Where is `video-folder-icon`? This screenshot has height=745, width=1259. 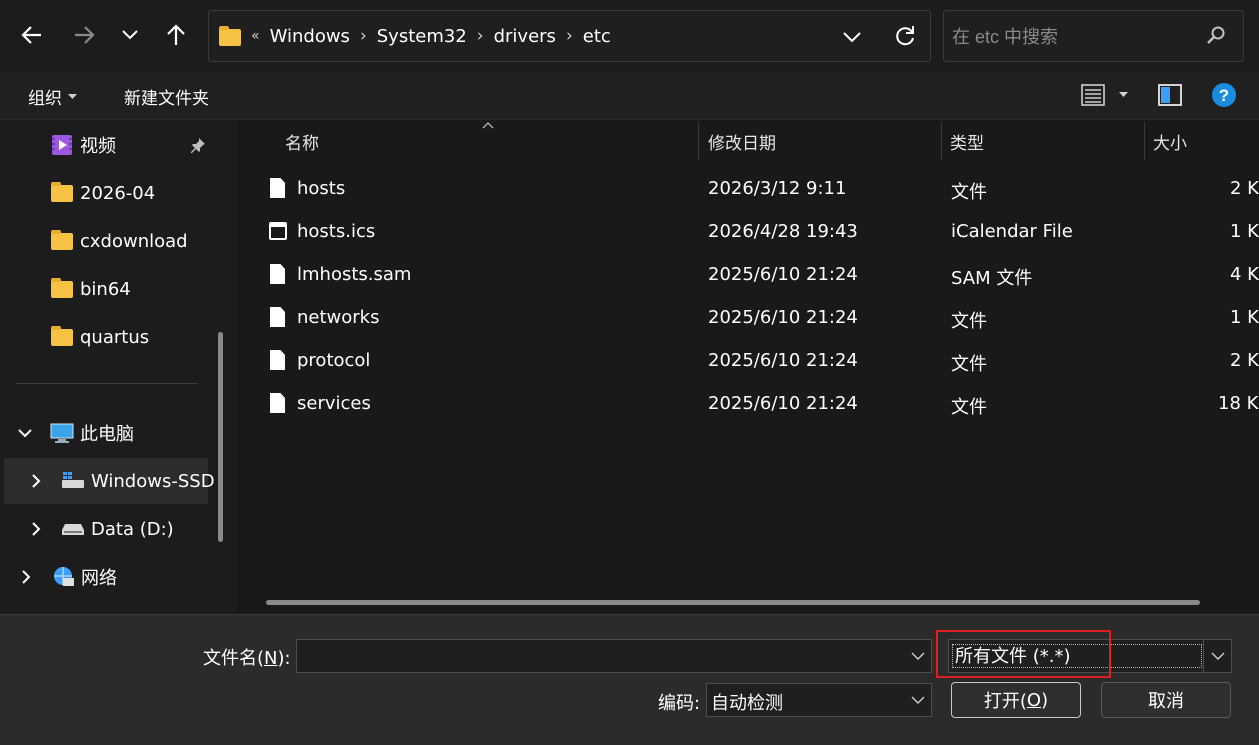 video-folder-icon is located at coordinates (62, 145).